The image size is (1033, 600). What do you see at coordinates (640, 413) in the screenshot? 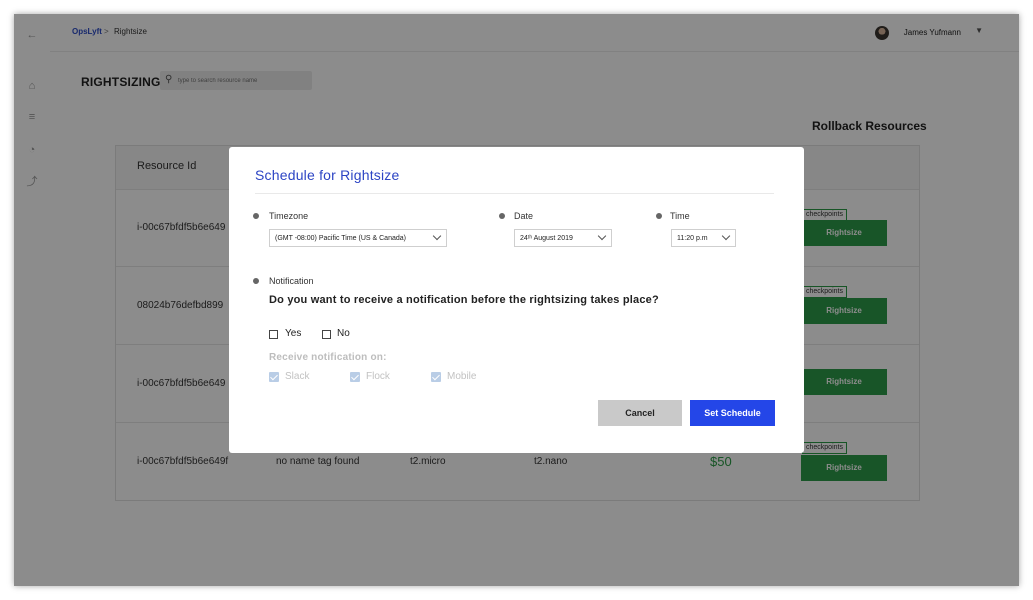
I see `cancel-button: Cancel` at bounding box center [640, 413].